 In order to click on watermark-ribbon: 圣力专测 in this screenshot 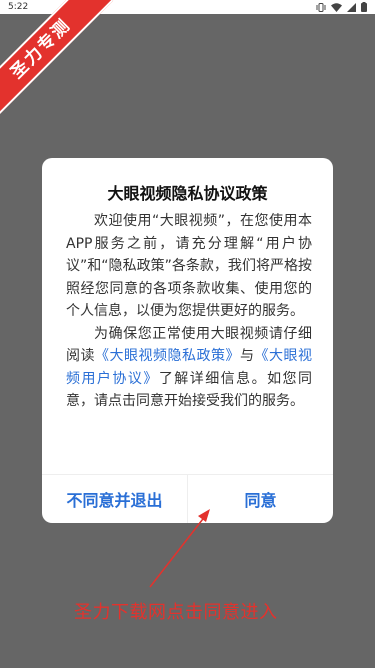, I will do `click(57, 61)`.